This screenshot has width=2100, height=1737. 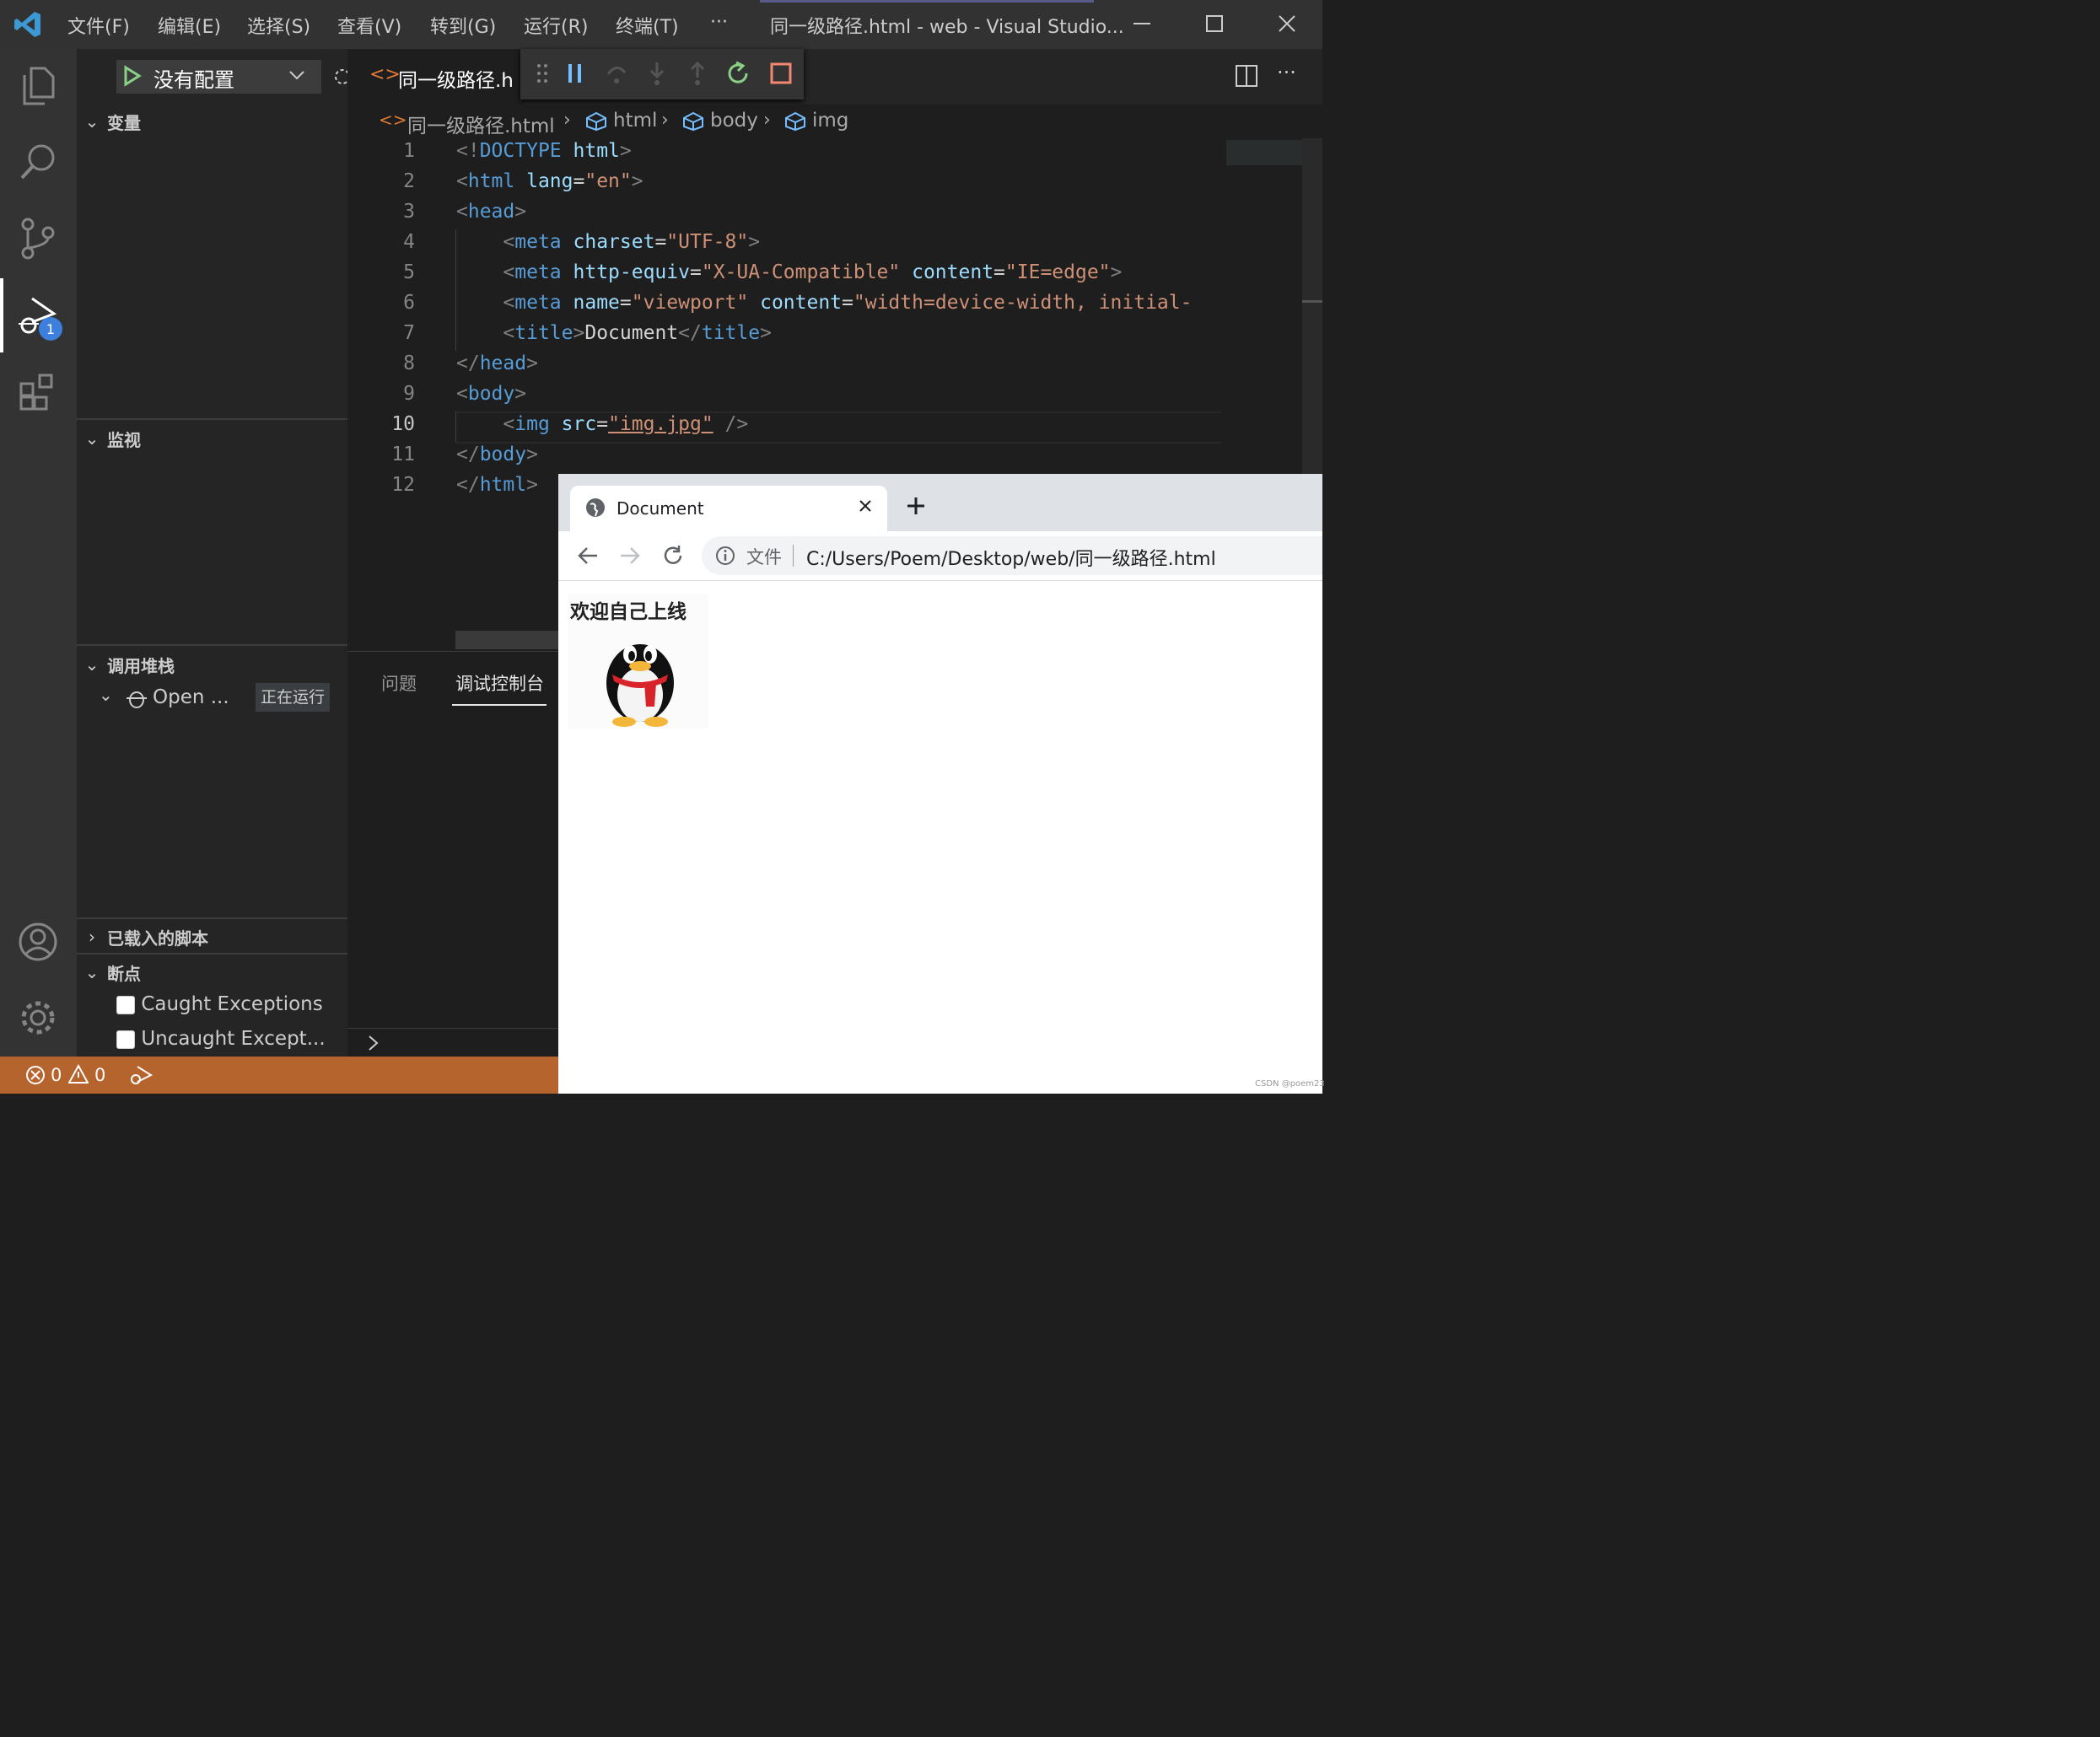 I want to click on breakpoint-caught-label: Caught Exceptions, so click(x=232, y=1004).